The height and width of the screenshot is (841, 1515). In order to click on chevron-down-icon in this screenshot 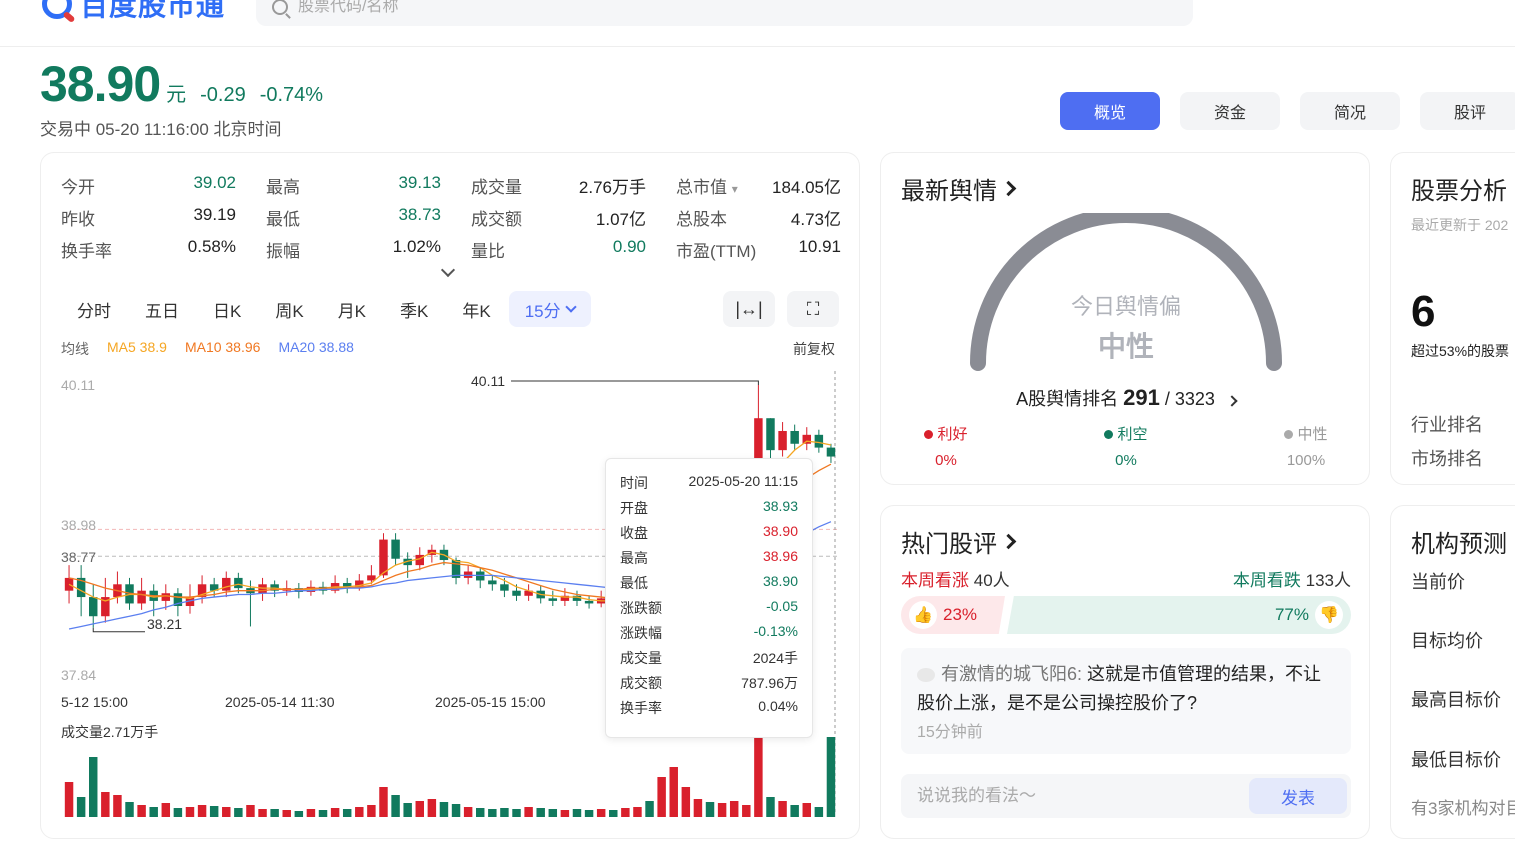, I will do `click(570, 307)`.